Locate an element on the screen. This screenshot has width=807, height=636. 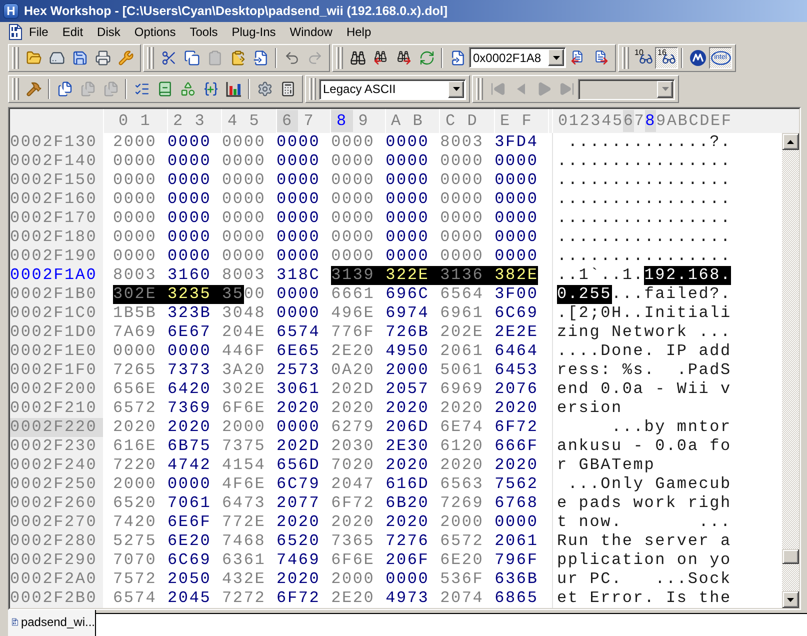
row-address: 0002F1A0 is located at coordinates (56, 275).